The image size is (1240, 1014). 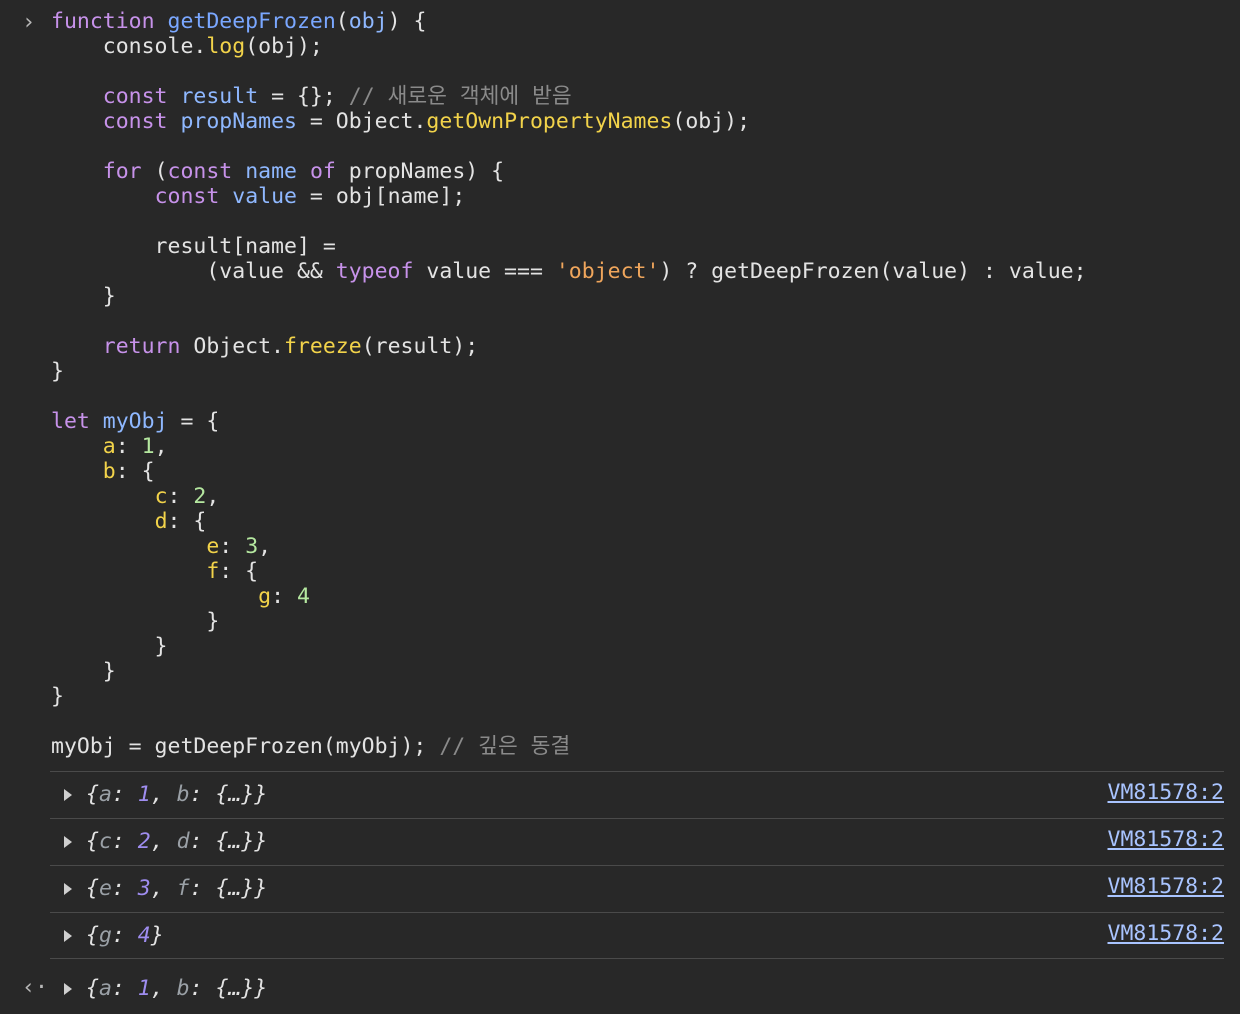 I want to click on code-token: typeof, so click(x=374, y=271).